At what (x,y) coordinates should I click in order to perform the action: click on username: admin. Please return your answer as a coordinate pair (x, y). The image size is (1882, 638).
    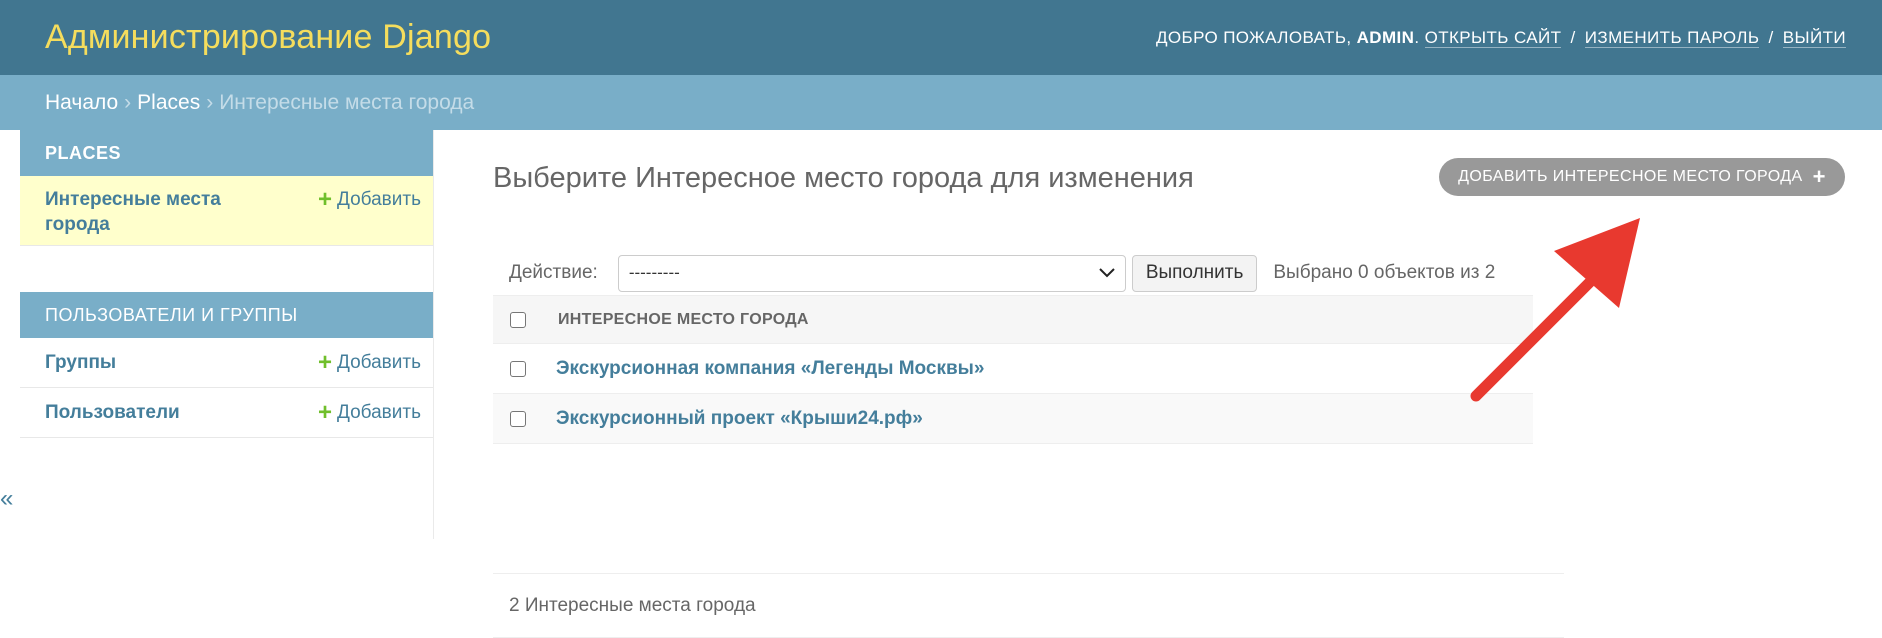
    Looking at the image, I should click on (1385, 37).